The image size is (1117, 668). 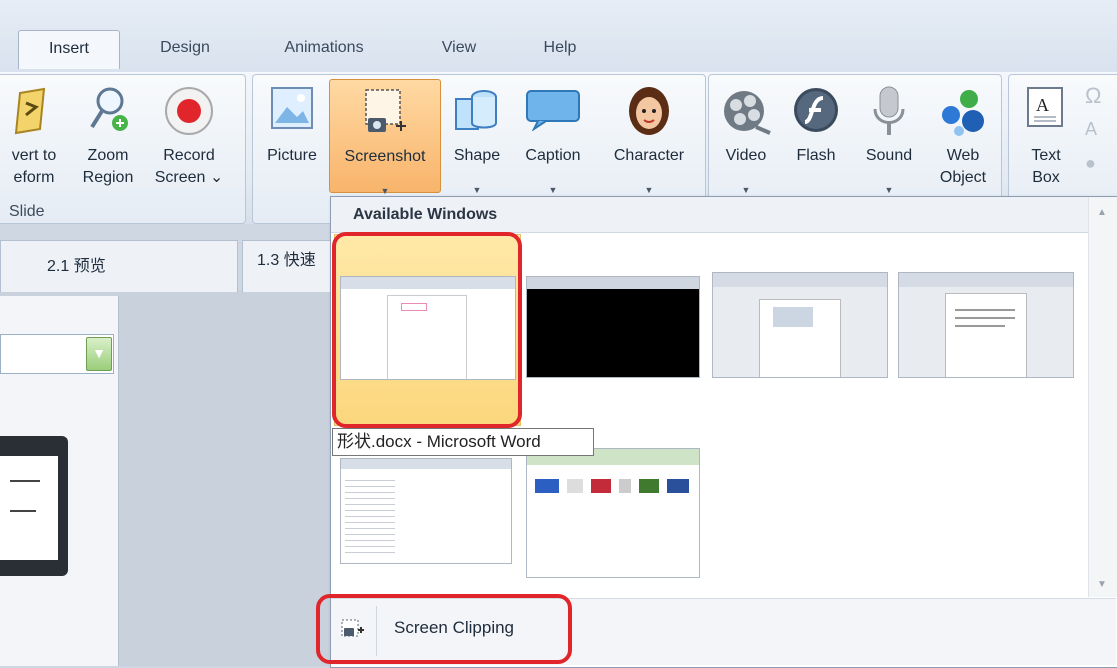 What do you see at coordinates (613, 327) in the screenshot?
I see `window-thumbnail-console` at bounding box center [613, 327].